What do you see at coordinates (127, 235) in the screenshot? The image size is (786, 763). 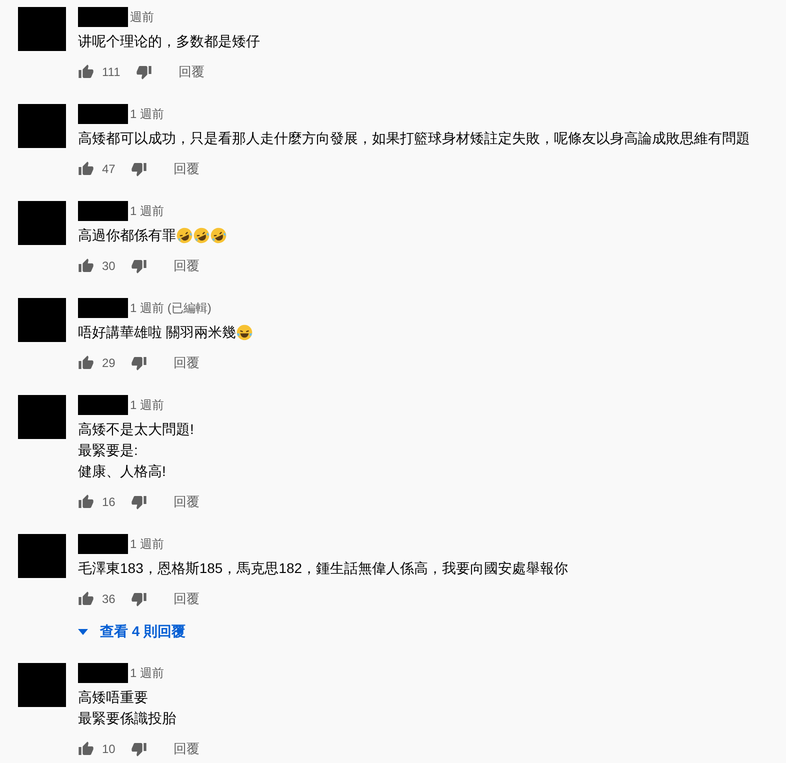 I see `comment-text: 高過你都係有罪` at bounding box center [127, 235].